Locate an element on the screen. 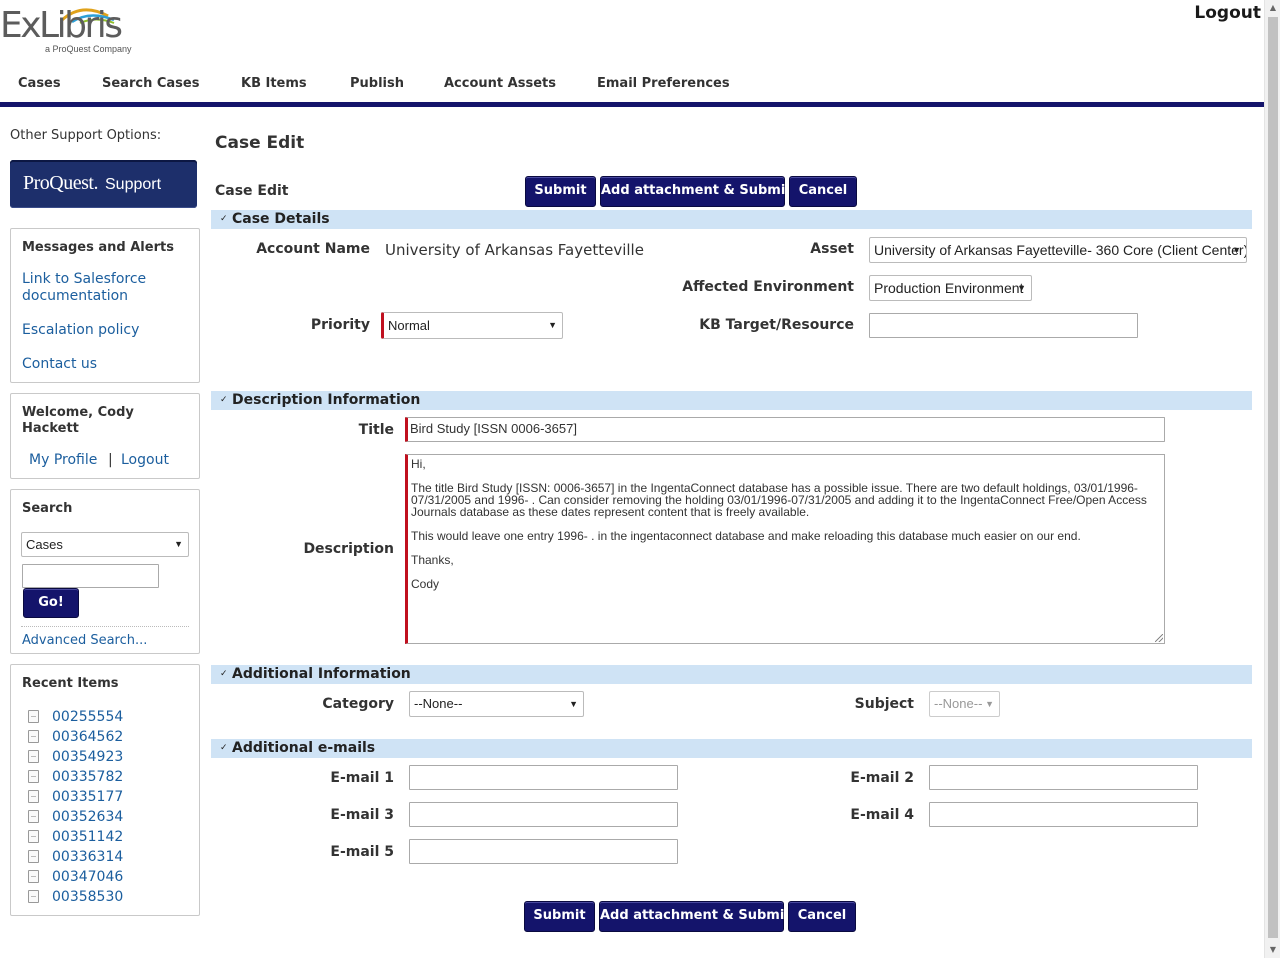 The width and height of the screenshot is (1280, 958). scrollbar-thumb is located at coordinates (1273, 477).